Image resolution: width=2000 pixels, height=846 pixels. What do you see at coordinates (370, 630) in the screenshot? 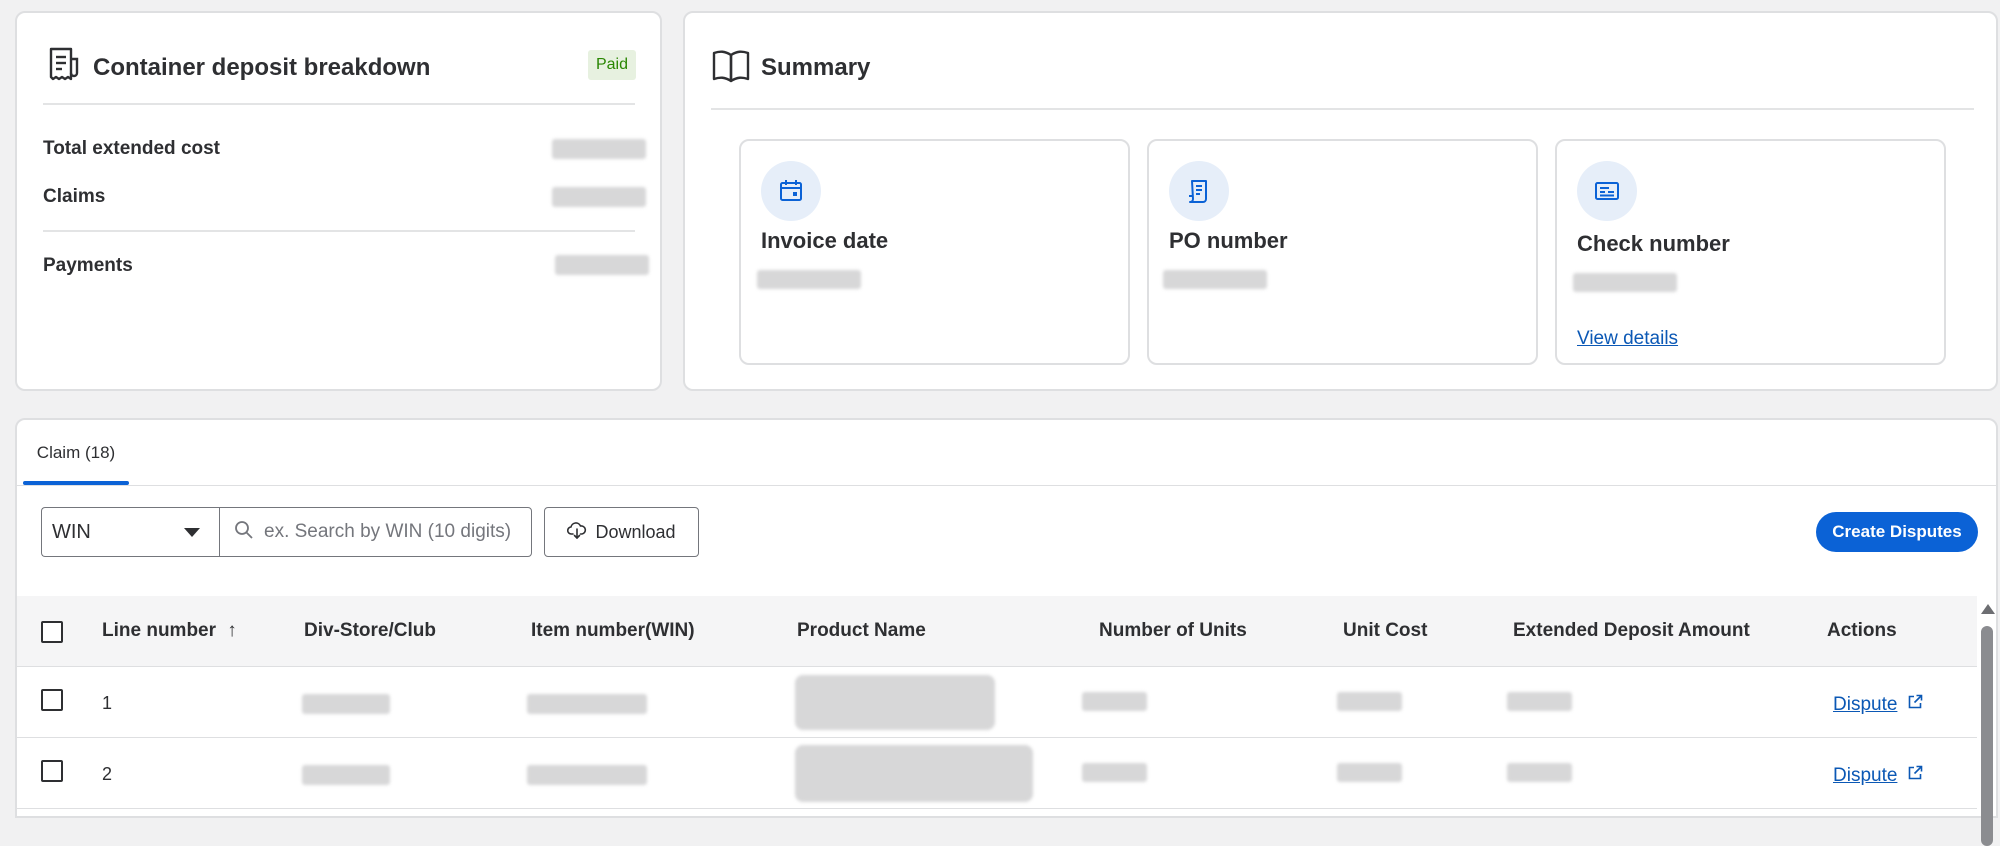
I see `column-header-div-store-club: Div-Store/Club` at bounding box center [370, 630].